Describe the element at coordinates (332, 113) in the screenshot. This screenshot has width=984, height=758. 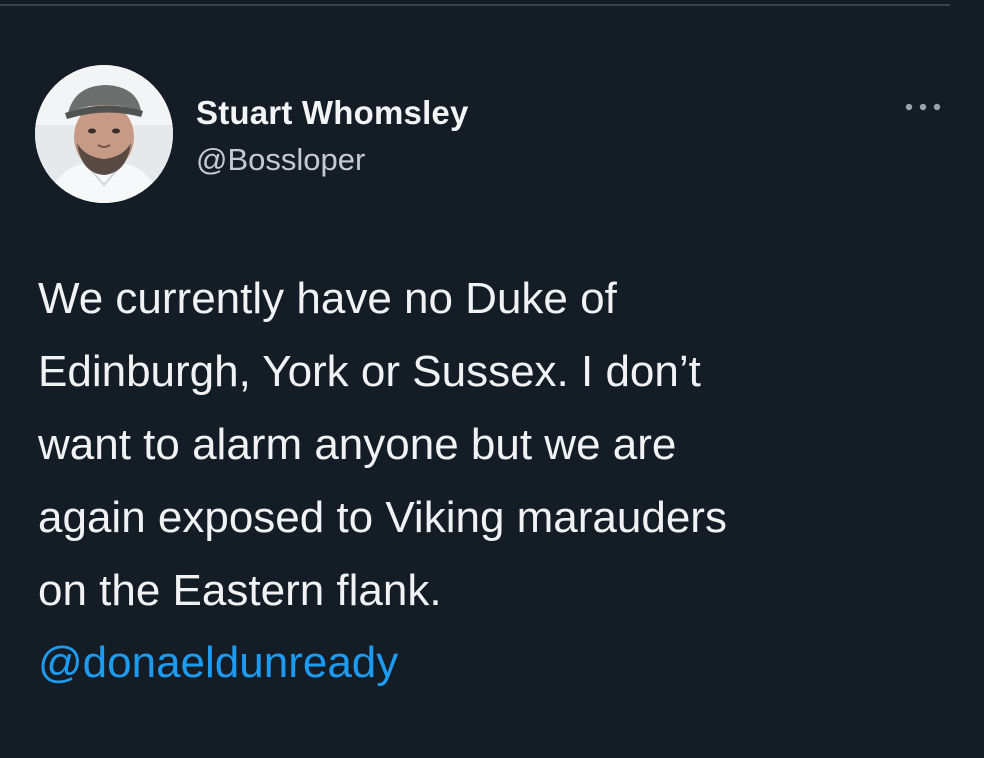
I see `author-name: Stuart Whomsley` at that location.